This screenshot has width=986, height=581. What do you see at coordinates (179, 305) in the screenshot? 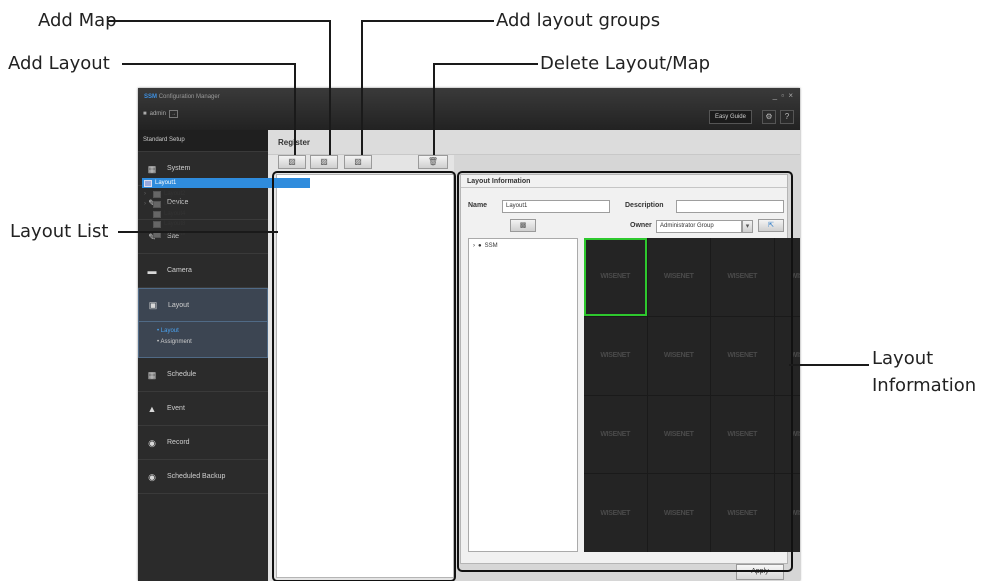
I see `sidebar-item-label: Layout` at bounding box center [179, 305].